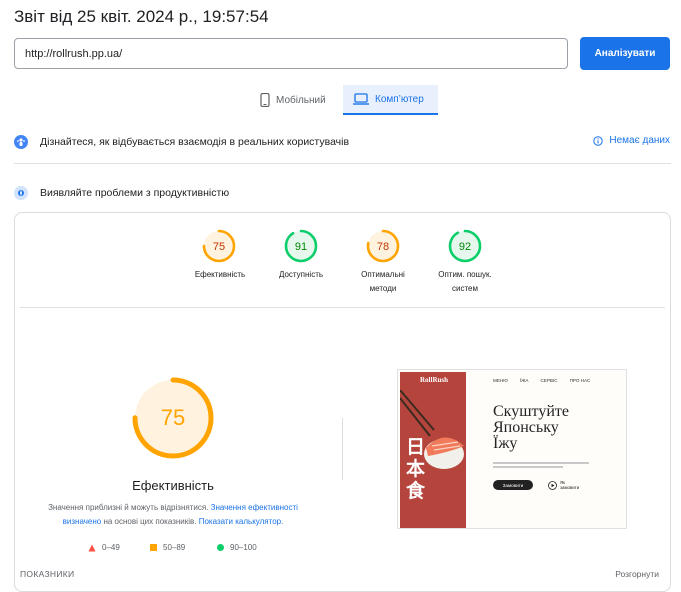 The width and height of the screenshot is (681, 592). Describe the element at coordinates (135, 193) in the screenshot. I see `diagnose-label: Виявляйте проблеми з продуктивністю` at that location.